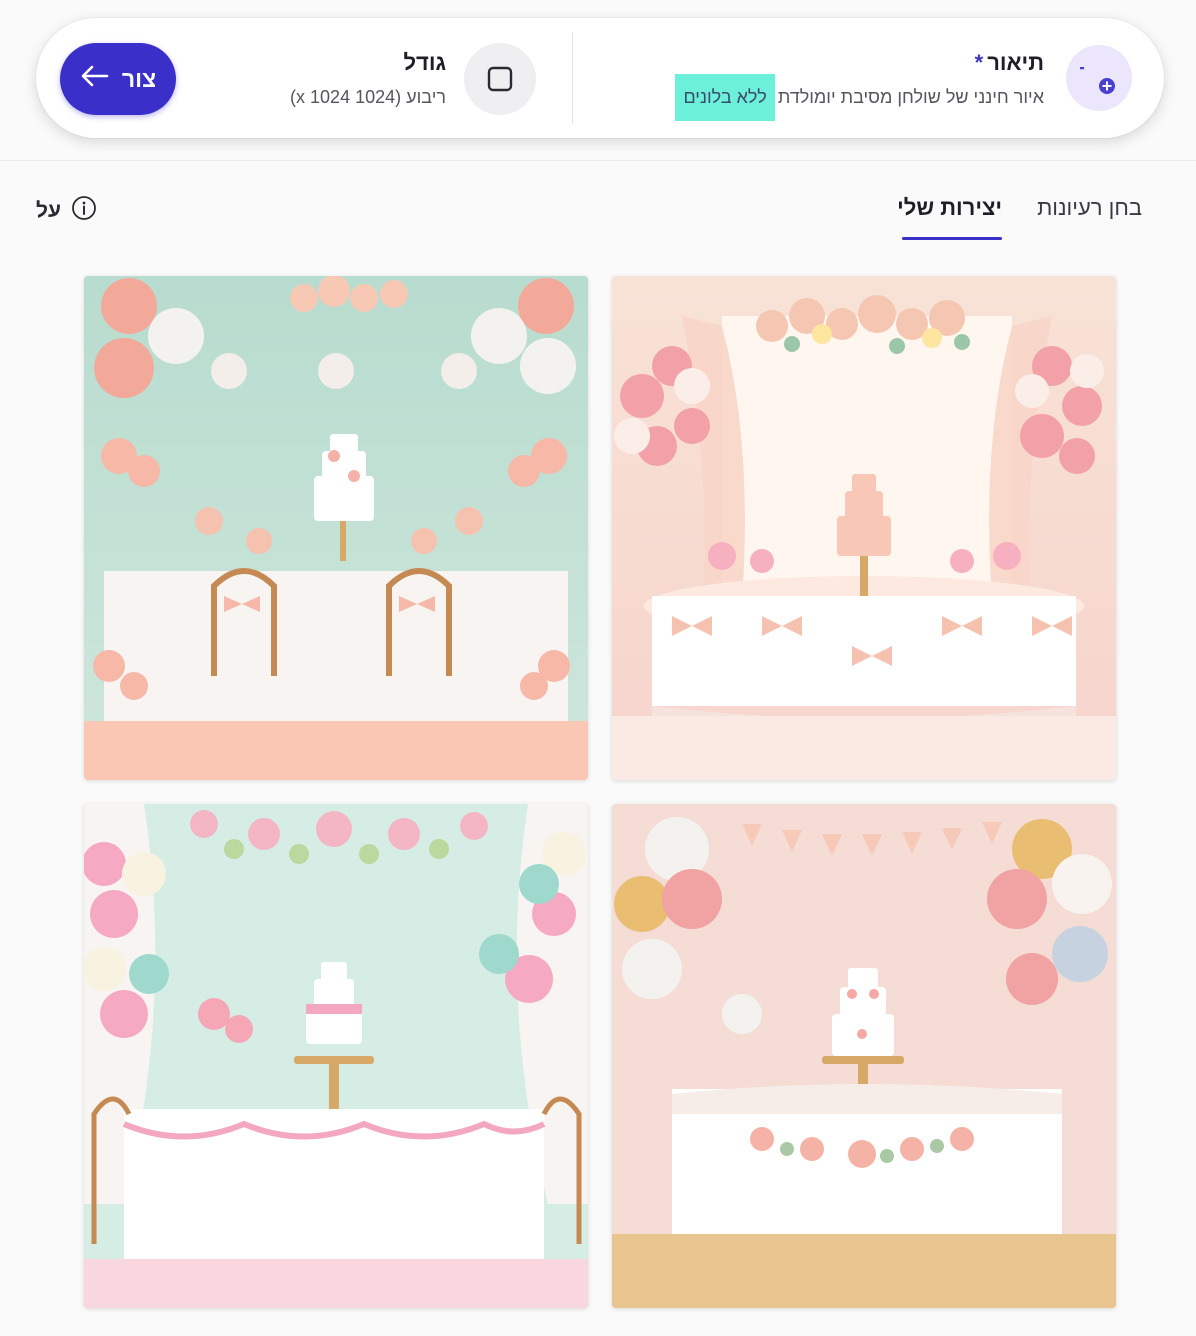  Describe the element at coordinates (118, 79) in the screenshot. I see `draw-button: צור` at that location.